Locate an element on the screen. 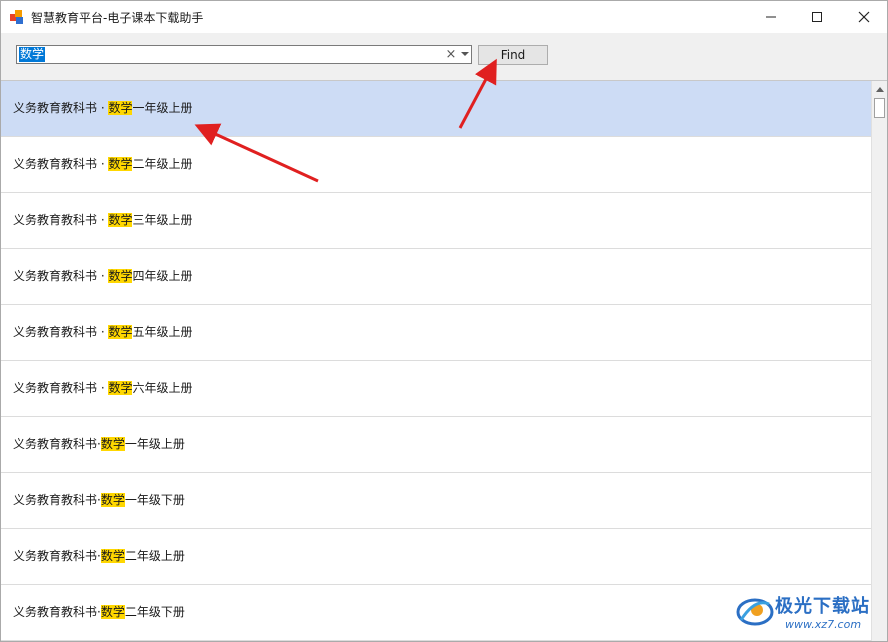 This screenshot has height=642, width=888. search-input-text: 数学 is located at coordinates (32, 54).